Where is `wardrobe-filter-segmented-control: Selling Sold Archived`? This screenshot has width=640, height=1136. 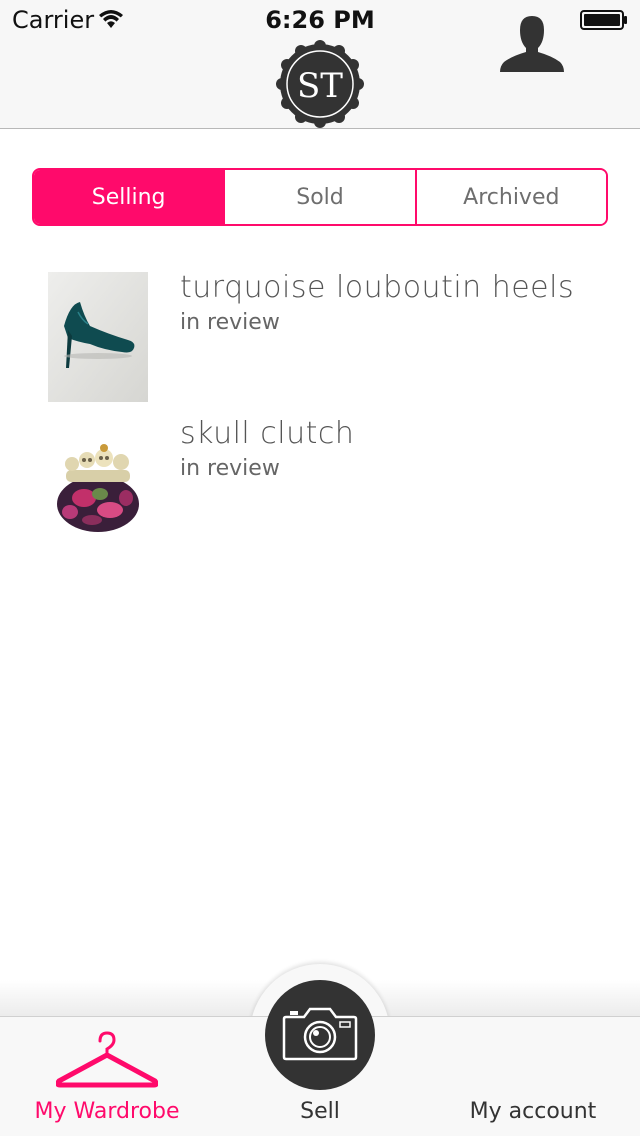 wardrobe-filter-segmented-control: Selling Sold Archived is located at coordinates (320, 197).